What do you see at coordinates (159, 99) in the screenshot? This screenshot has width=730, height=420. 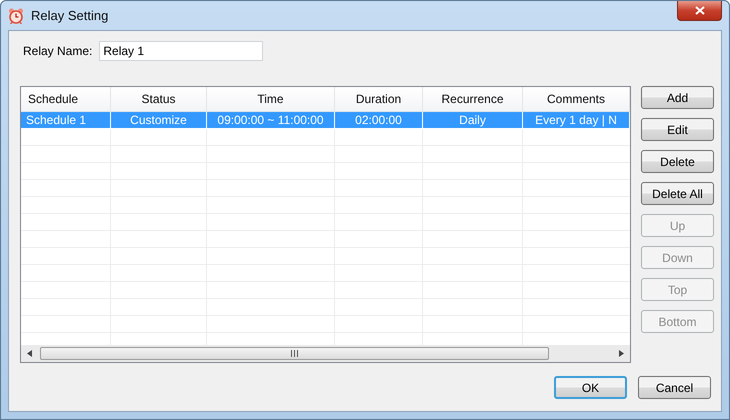 I see `column-header: Status` at bounding box center [159, 99].